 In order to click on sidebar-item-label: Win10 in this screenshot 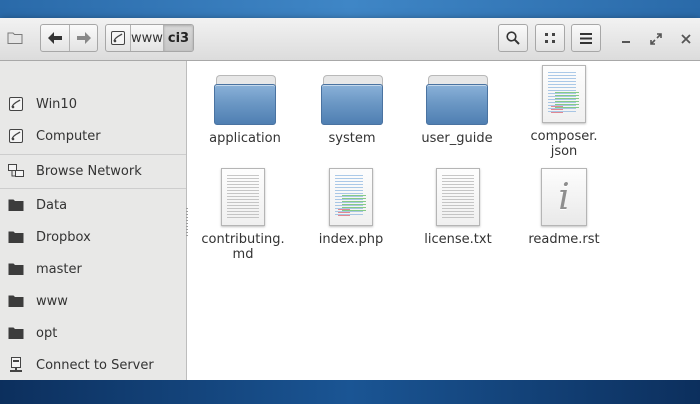, I will do `click(56, 104)`.